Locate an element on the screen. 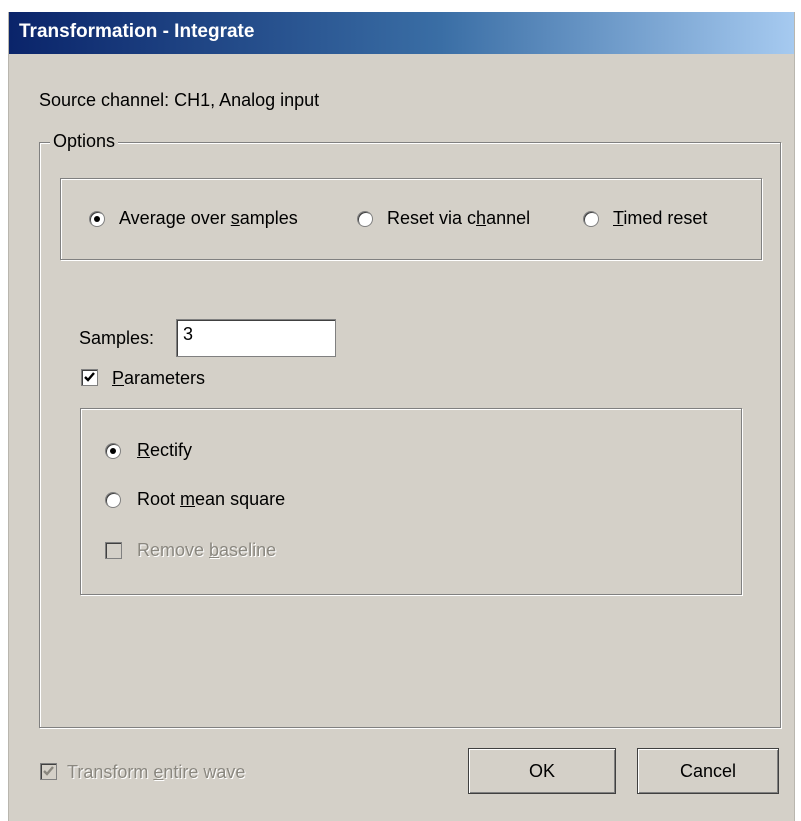 The width and height of the screenshot is (801, 821). timed-reset-label: Timed reset is located at coordinates (660, 218).